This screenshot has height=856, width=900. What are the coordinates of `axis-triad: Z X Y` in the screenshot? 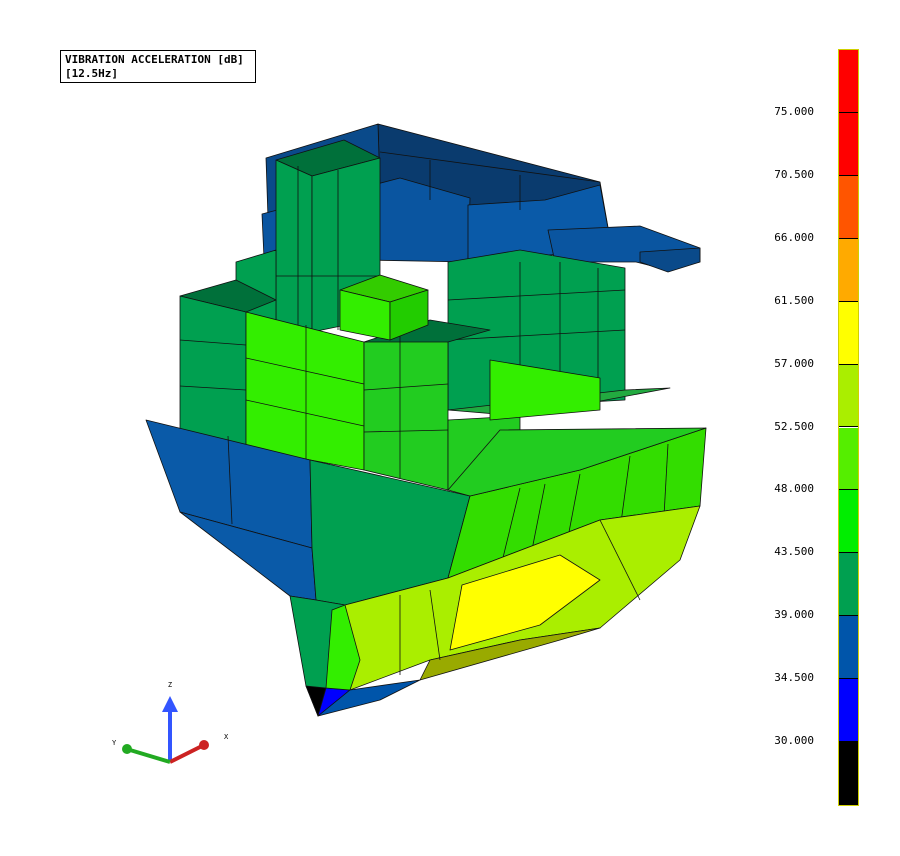 It's located at (170, 722).